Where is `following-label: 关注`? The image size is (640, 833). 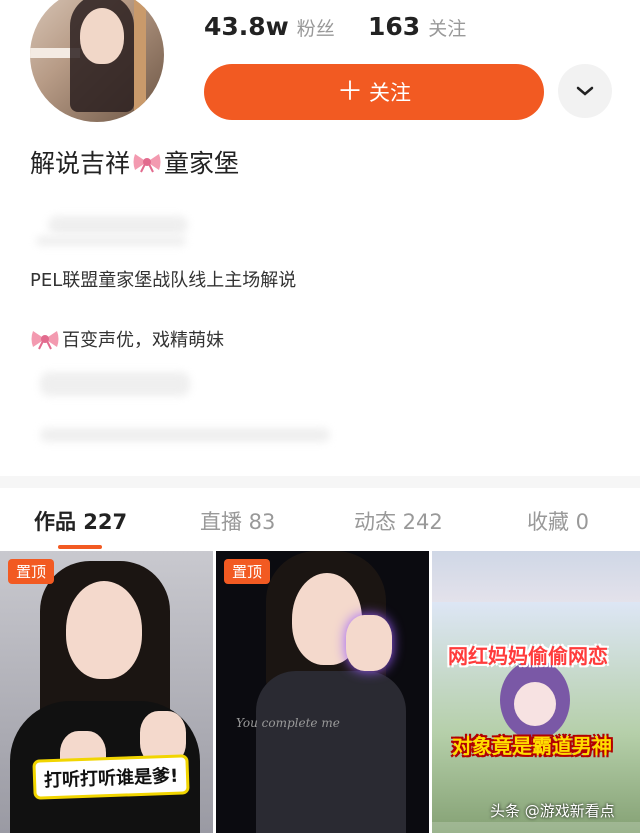 following-label: 关注 is located at coordinates (447, 29).